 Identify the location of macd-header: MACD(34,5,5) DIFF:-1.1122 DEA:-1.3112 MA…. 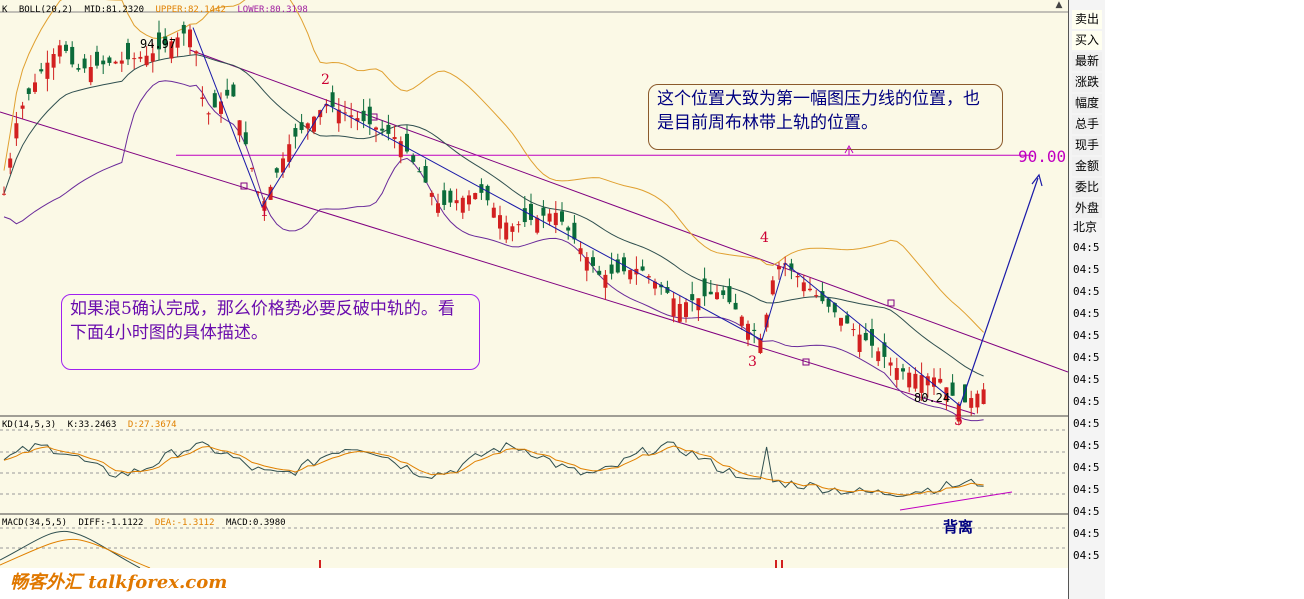
(147, 523).